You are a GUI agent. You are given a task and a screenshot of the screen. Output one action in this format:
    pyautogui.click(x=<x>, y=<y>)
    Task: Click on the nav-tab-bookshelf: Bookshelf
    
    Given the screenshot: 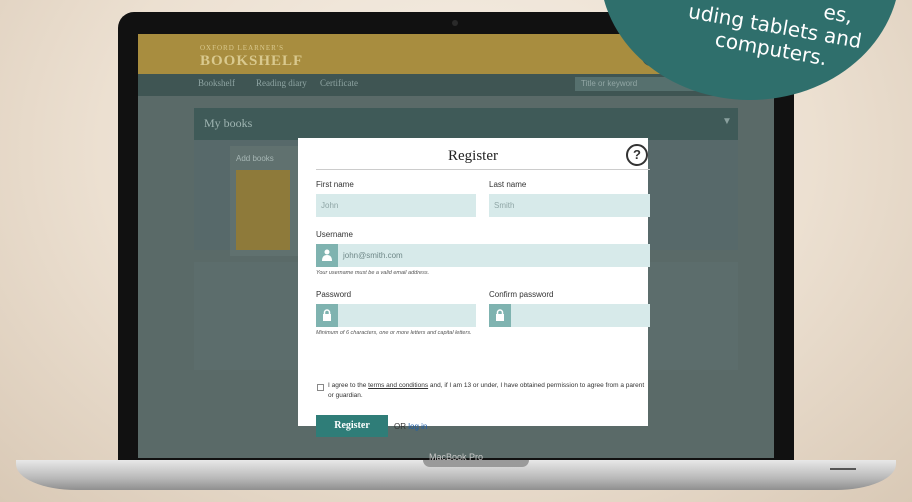 What is the action you would take?
    pyautogui.click(x=216, y=83)
    